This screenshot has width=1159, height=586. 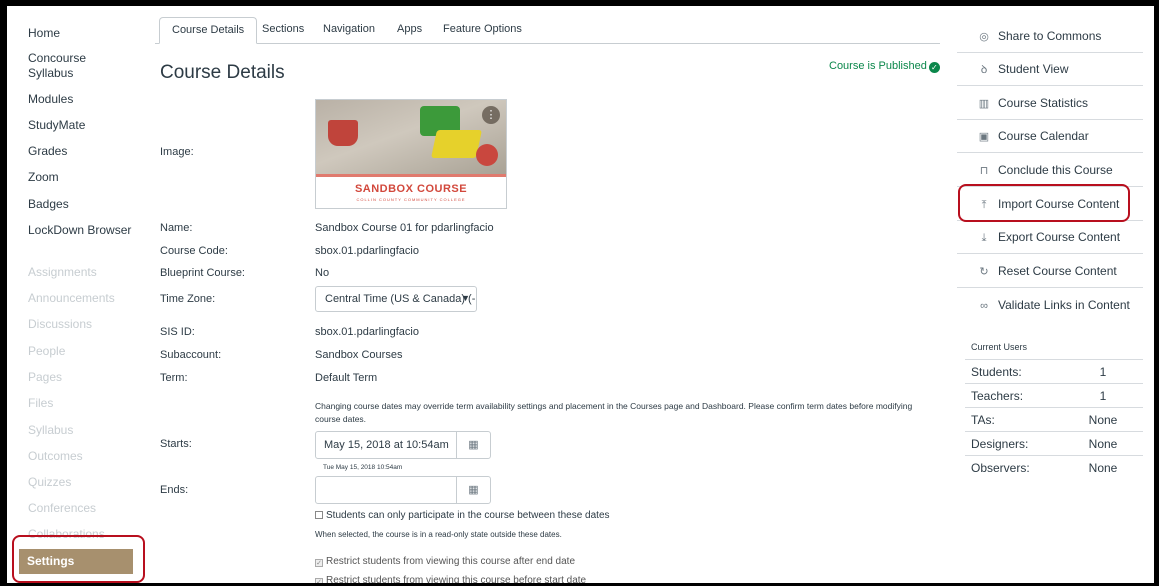 I want to click on calendar-icon: ▣, so click(x=984, y=137).